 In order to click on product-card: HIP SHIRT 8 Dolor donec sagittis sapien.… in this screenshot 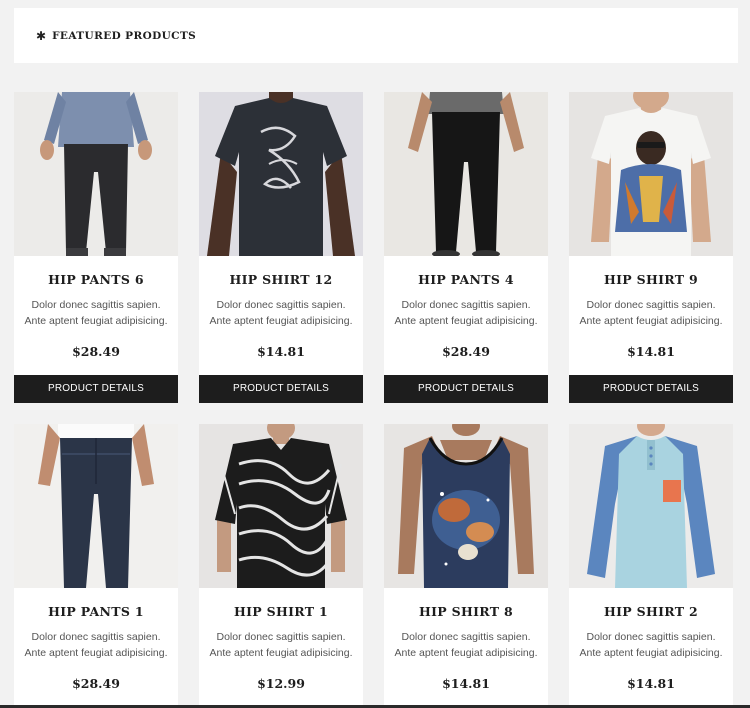, I will do `click(466, 566)`.